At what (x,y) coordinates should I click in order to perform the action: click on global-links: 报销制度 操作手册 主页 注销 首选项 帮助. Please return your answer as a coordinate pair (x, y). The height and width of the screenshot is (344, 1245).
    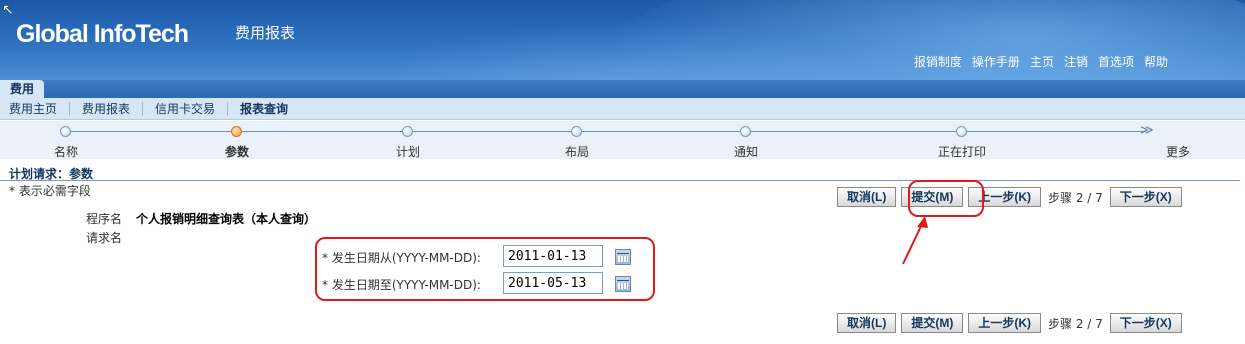
    Looking at the image, I should click on (1041, 61).